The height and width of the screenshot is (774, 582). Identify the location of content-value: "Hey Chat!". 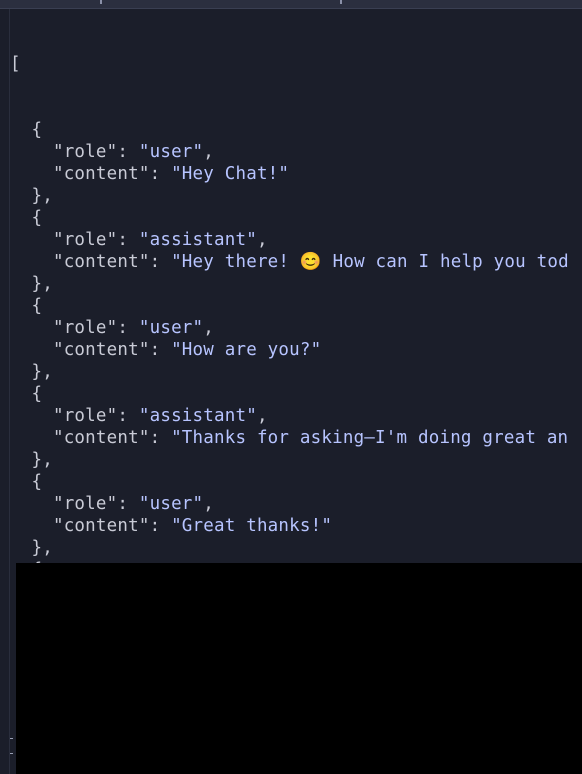
(230, 174).